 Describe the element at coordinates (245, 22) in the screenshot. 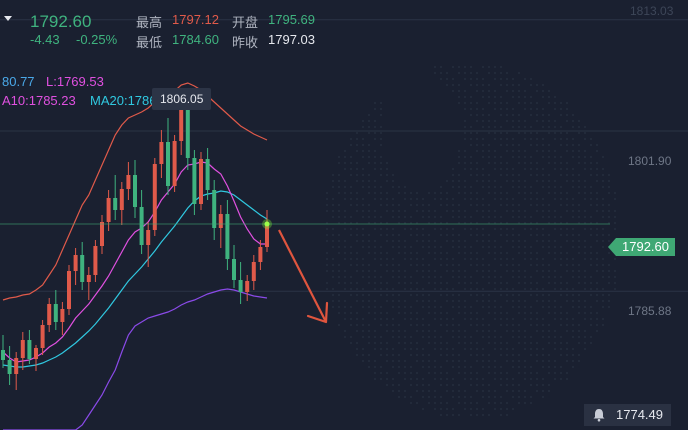

I see `open-label: 开盘` at that location.